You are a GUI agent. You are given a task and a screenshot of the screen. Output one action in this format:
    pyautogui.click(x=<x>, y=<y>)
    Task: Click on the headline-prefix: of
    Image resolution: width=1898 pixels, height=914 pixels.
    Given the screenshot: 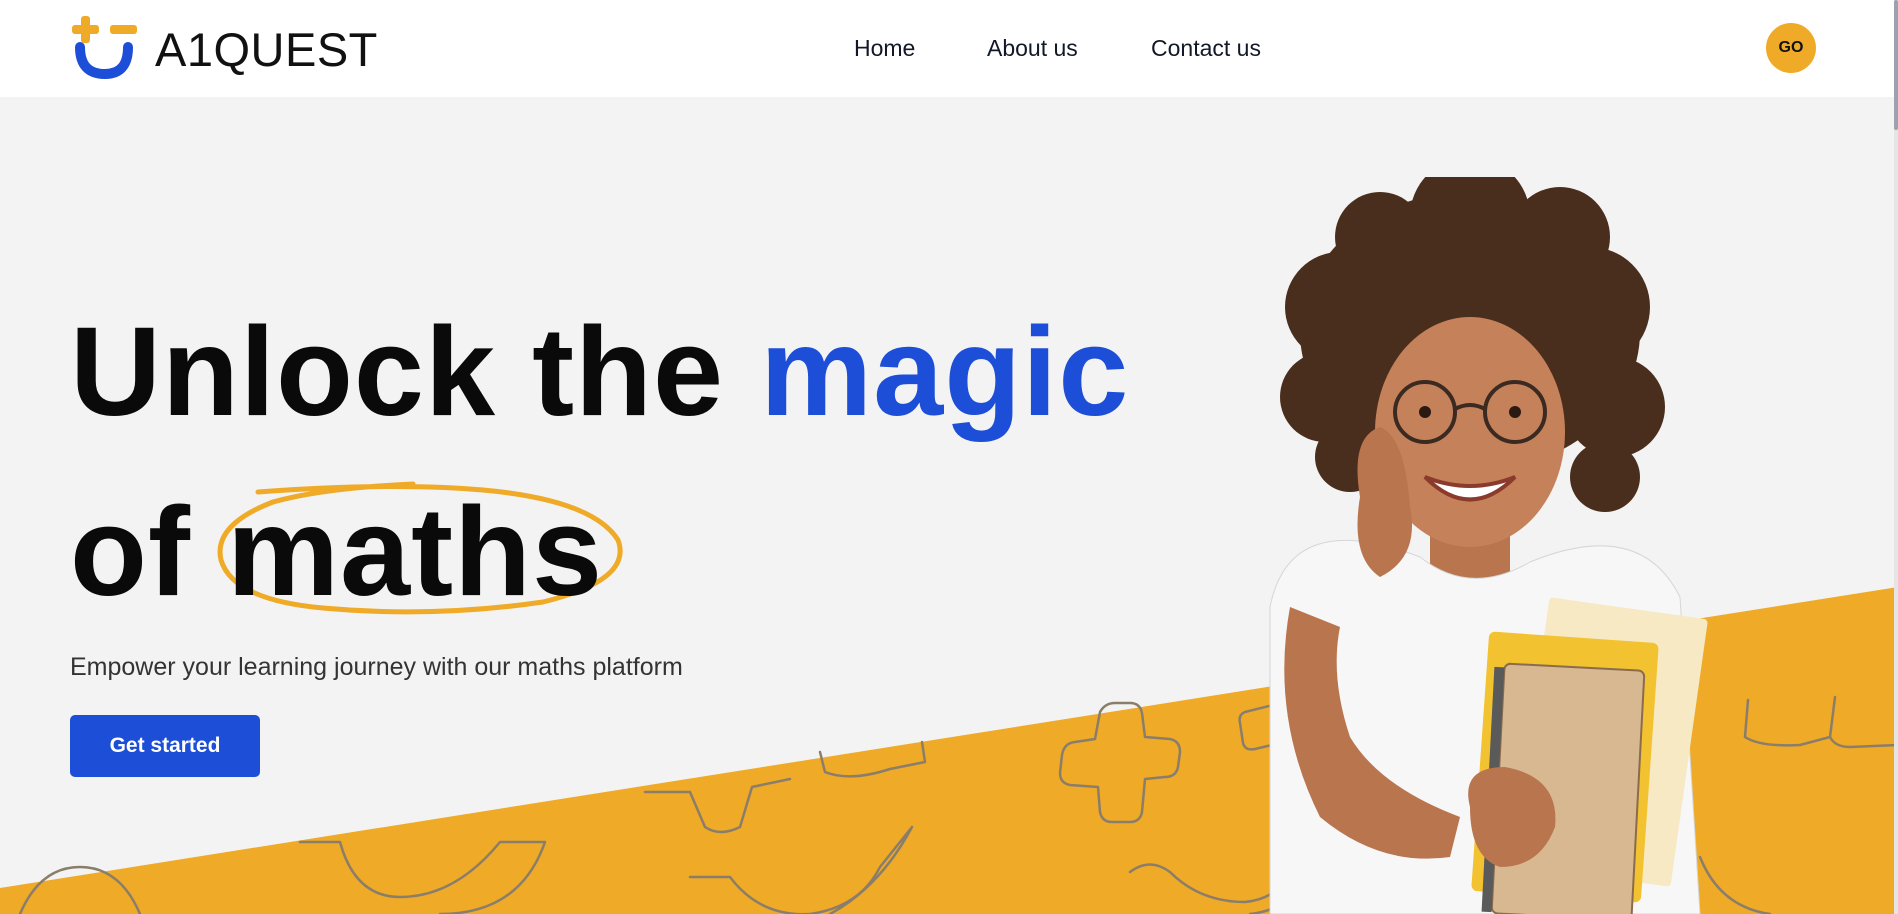 What is the action you would take?
    pyautogui.click(x=130, y=551)
    